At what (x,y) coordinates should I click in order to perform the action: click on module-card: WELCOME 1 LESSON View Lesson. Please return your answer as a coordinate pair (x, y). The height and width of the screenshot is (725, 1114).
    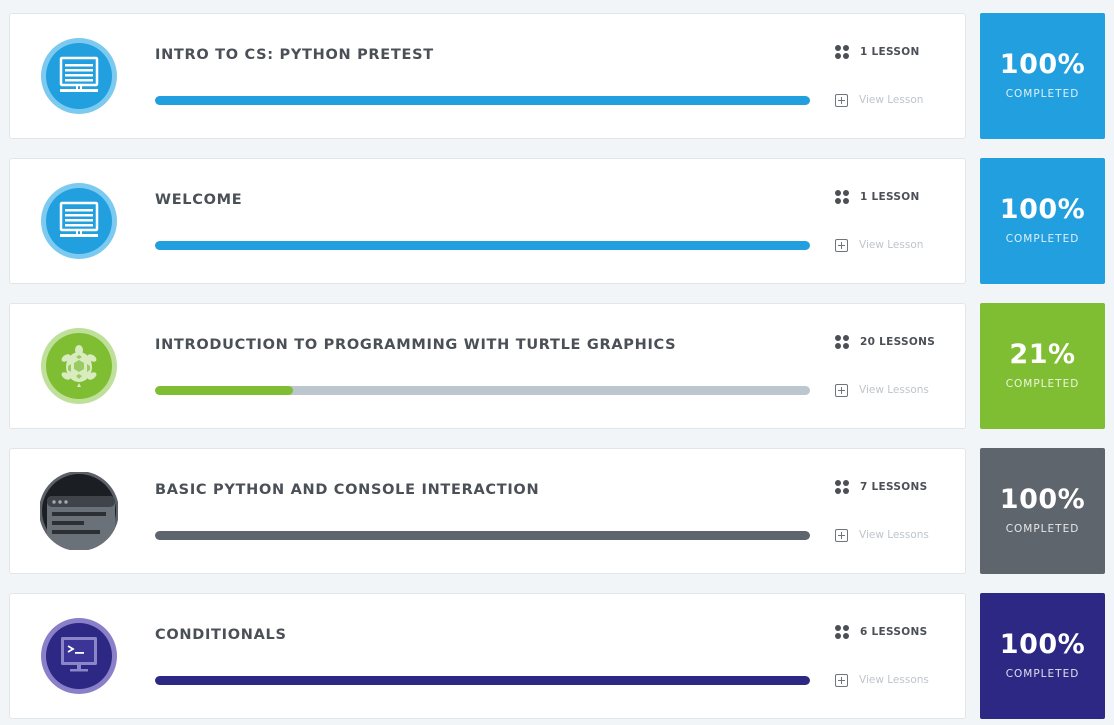
    Looking at the image, I should click on (487, 221).